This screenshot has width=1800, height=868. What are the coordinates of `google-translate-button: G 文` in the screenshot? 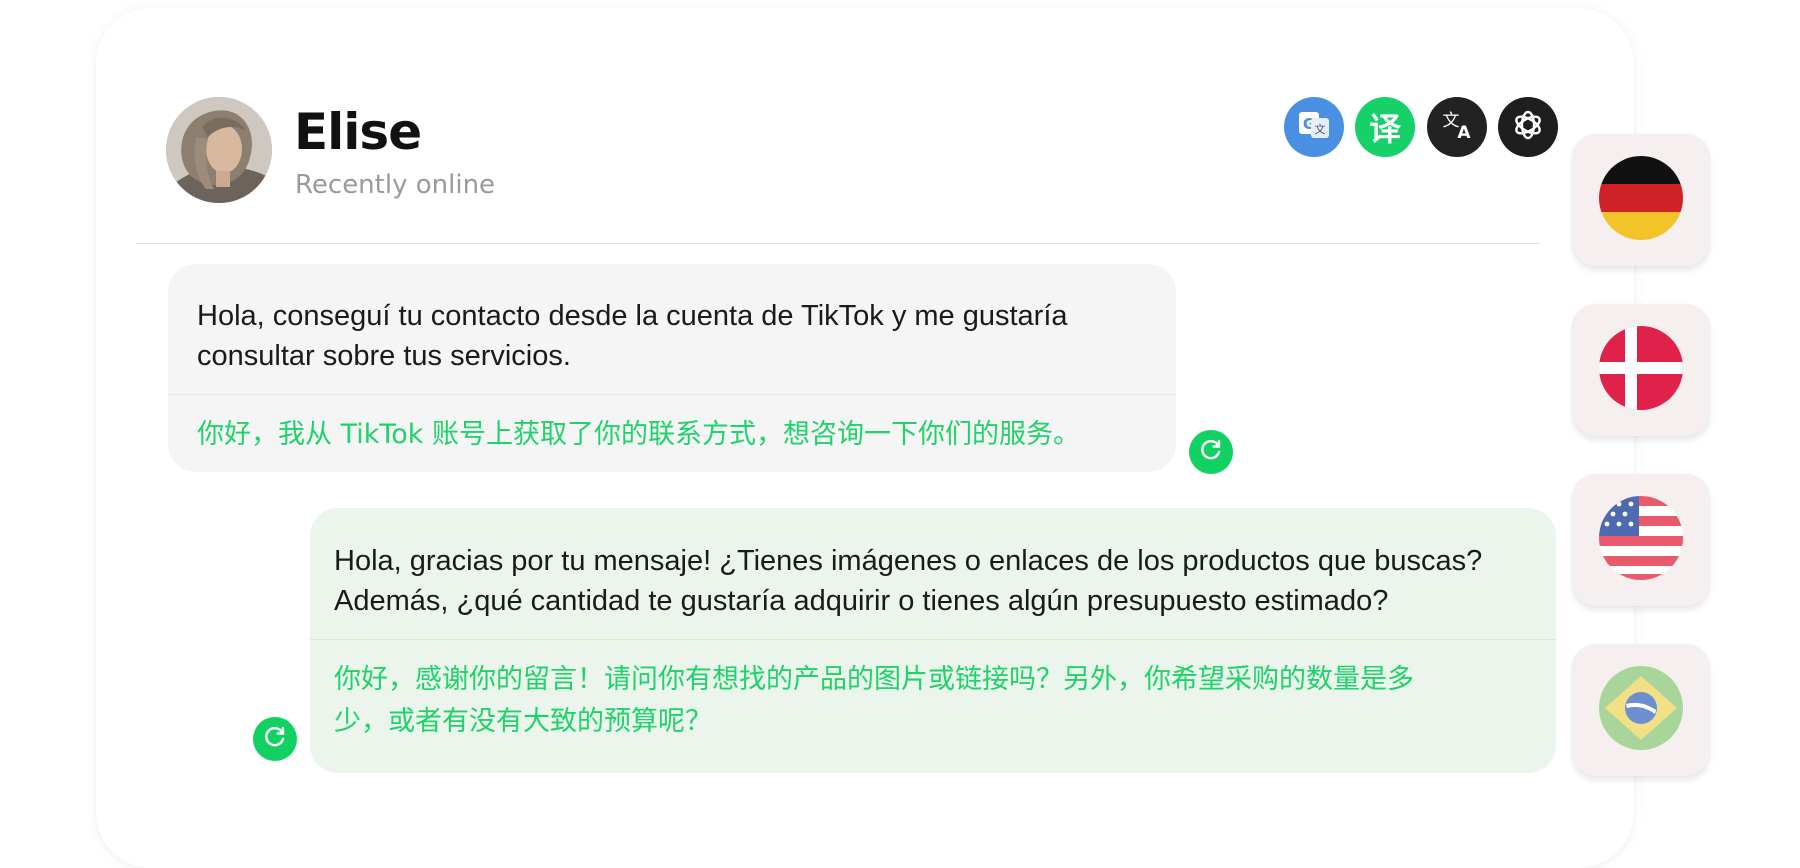 It's located at (1314, 127).